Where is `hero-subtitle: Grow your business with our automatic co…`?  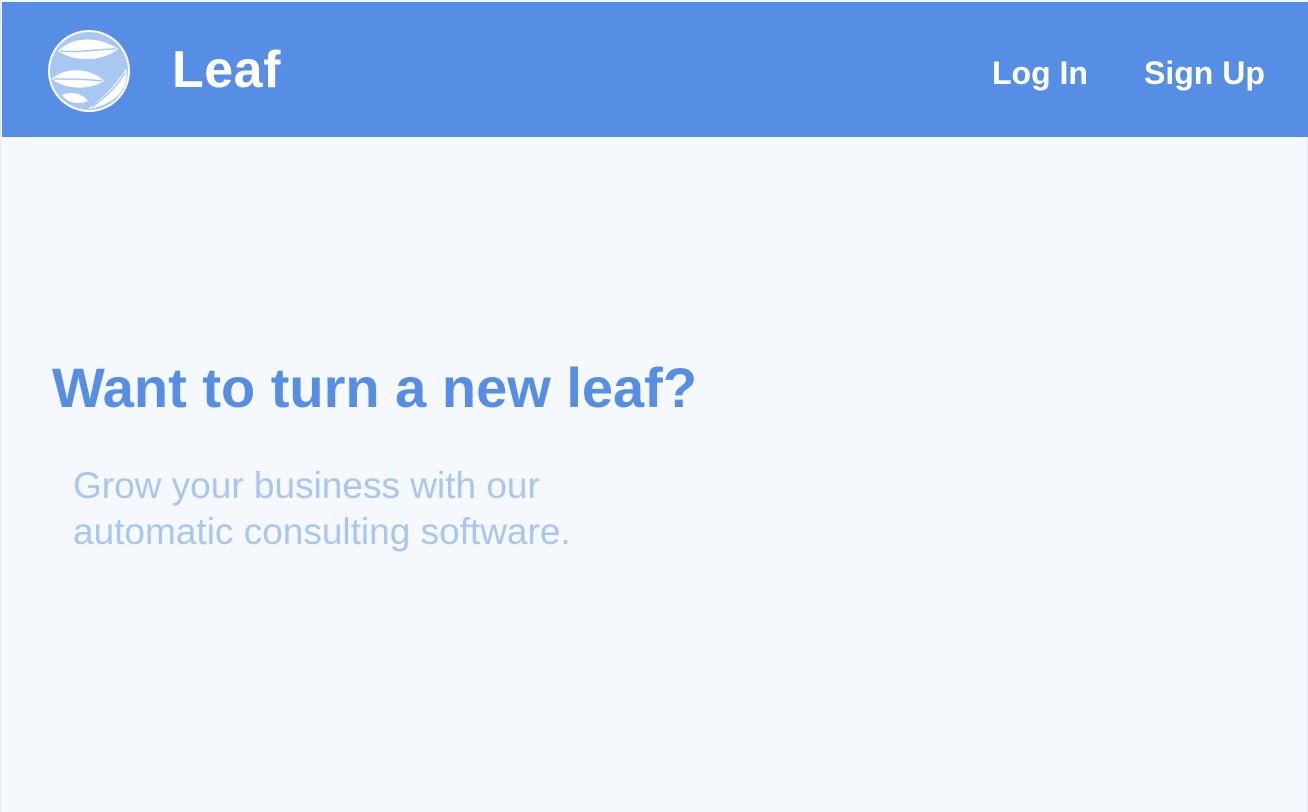 hero-subtitle: Grow your business with our automatic co… is located at coordinates (373, 509).